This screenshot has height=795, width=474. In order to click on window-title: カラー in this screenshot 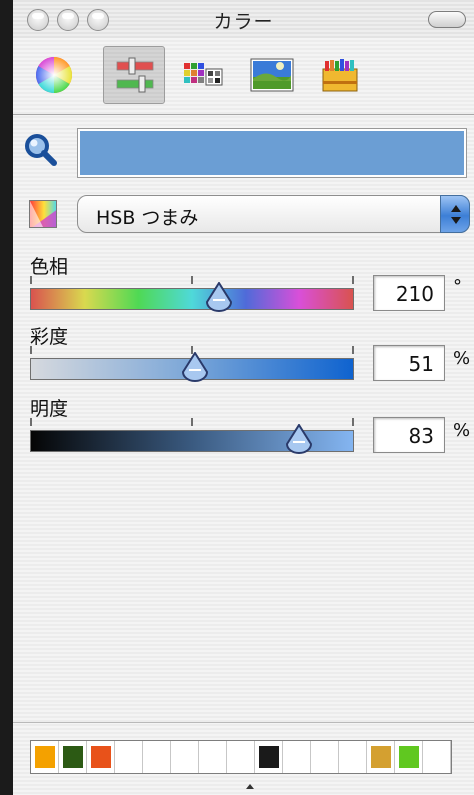, I will do `click(243, 22)`.